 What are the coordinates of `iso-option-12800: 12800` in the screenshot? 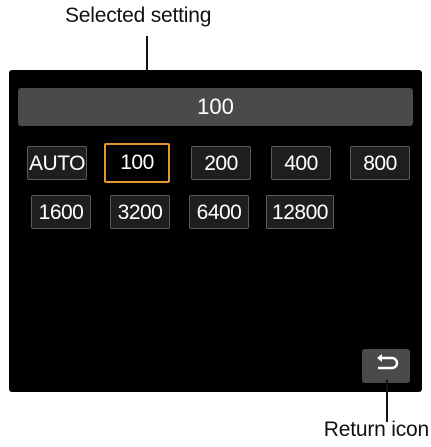 It's located at (300, 212).